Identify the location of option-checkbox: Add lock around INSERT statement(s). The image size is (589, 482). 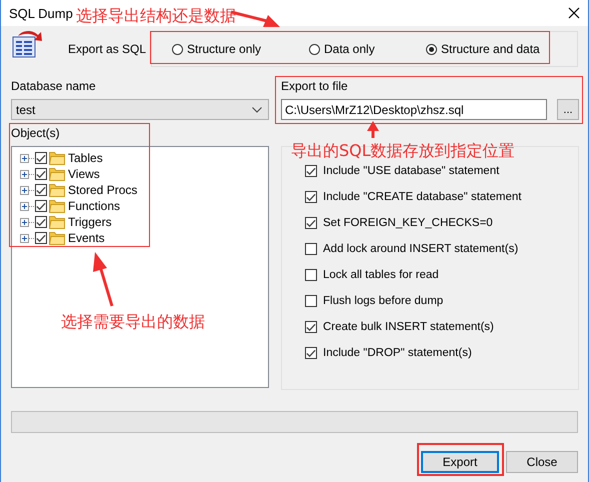
(441, 249).